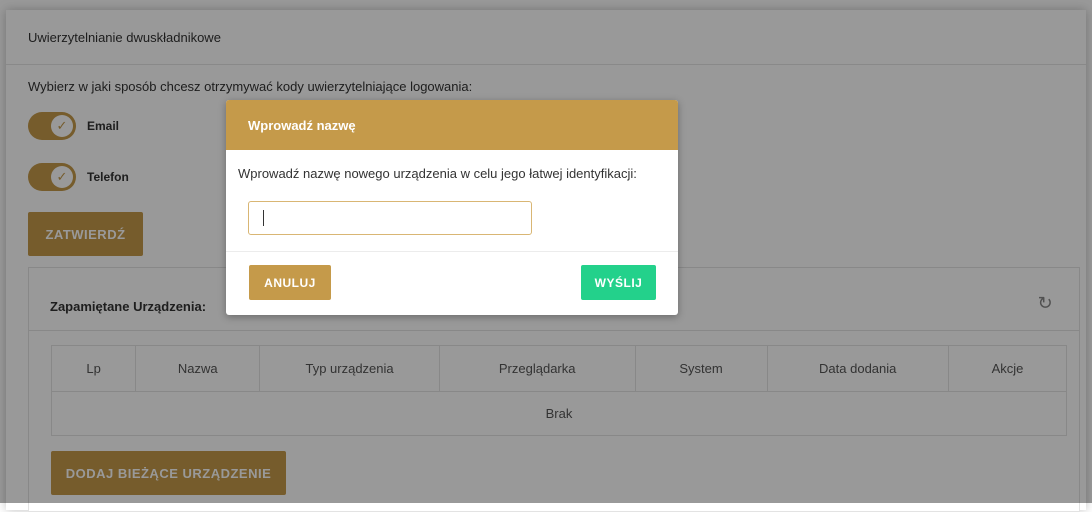 The height and width of the screenshot is (512, 1092). I want to click on text-cursor, so click(263, 218).